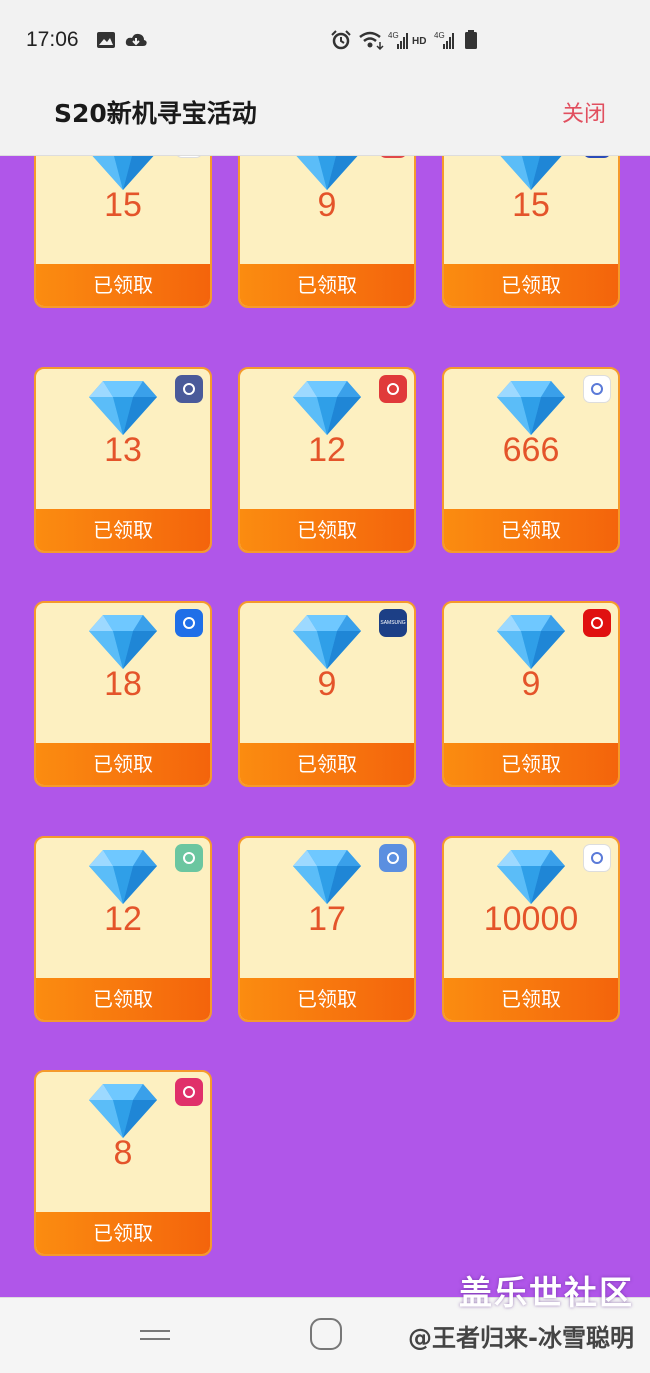 This screenshot has width=650, height=1373. Describe the element at coordinates (155, 1335) in the screenshot. I see `recent-apps-icon` at that location.